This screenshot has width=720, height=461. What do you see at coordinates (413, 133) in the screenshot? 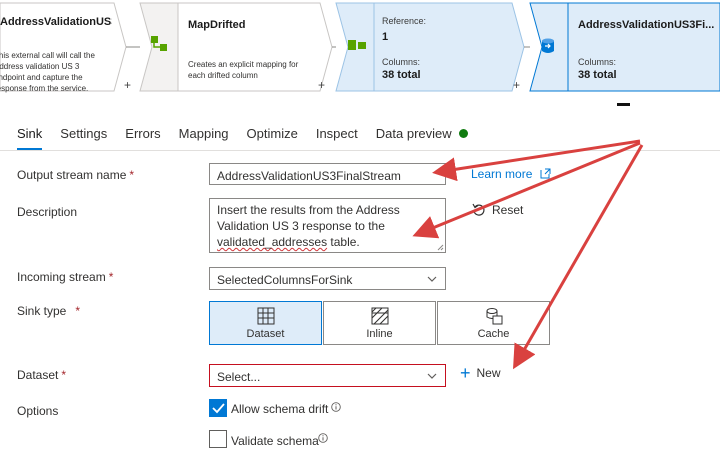
I see `tab-label: Data preview` at bounding box center [413, 133].